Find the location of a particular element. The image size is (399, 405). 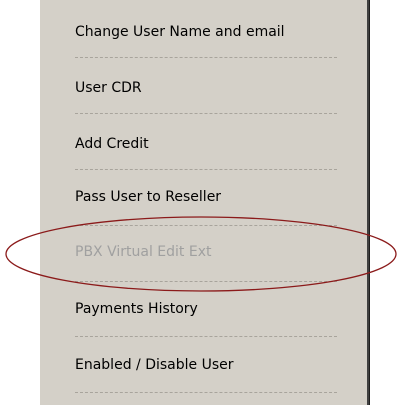

menu-item-change-user-name-email: Change User Name and email is located at coordinates (206, 32).